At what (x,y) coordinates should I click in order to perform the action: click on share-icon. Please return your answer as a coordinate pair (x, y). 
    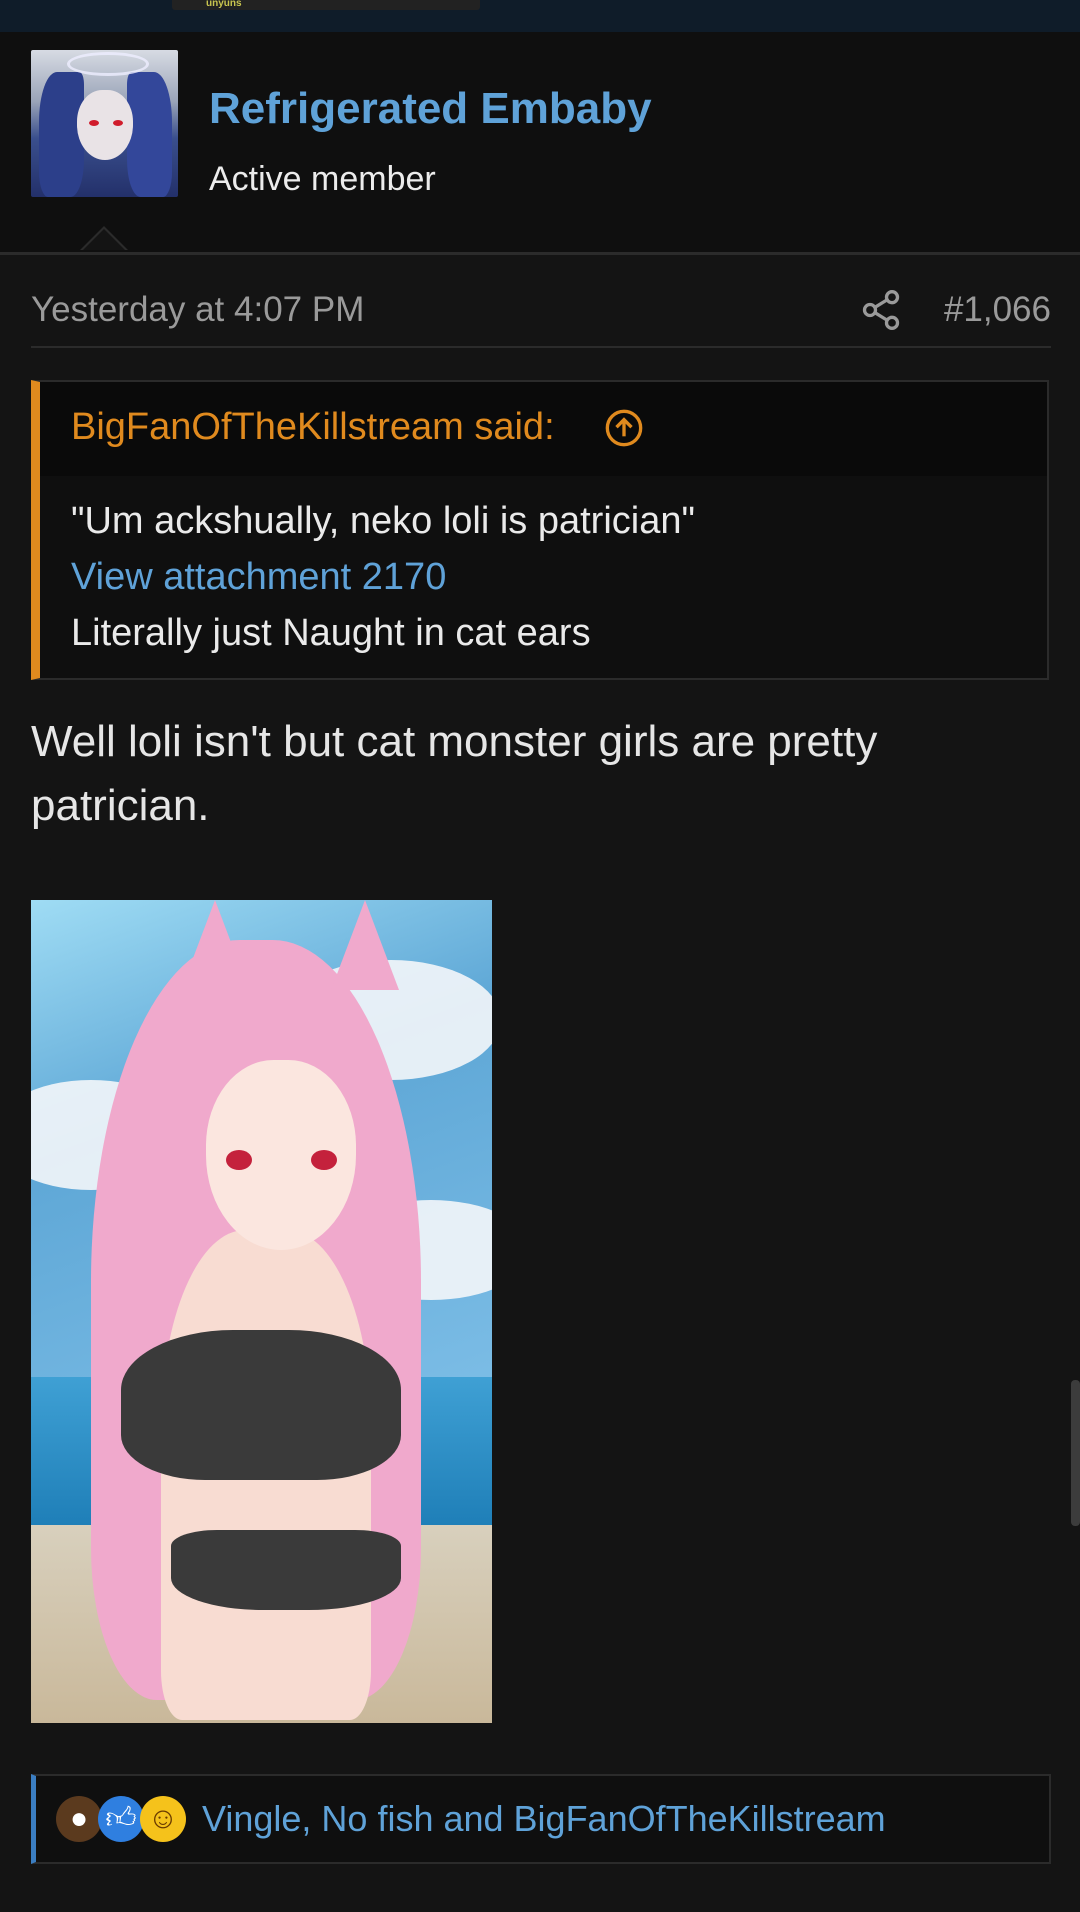
    Looking at the image, I should click on (881, 310).